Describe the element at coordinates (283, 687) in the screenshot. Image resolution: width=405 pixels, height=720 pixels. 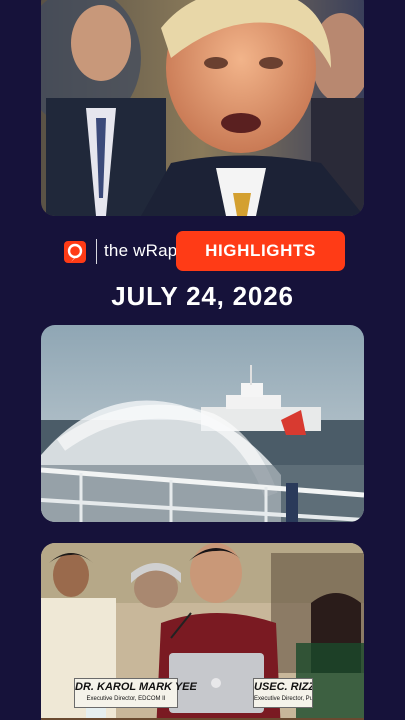
I see `nameplate-name: USEC. RIZZA` at that location.